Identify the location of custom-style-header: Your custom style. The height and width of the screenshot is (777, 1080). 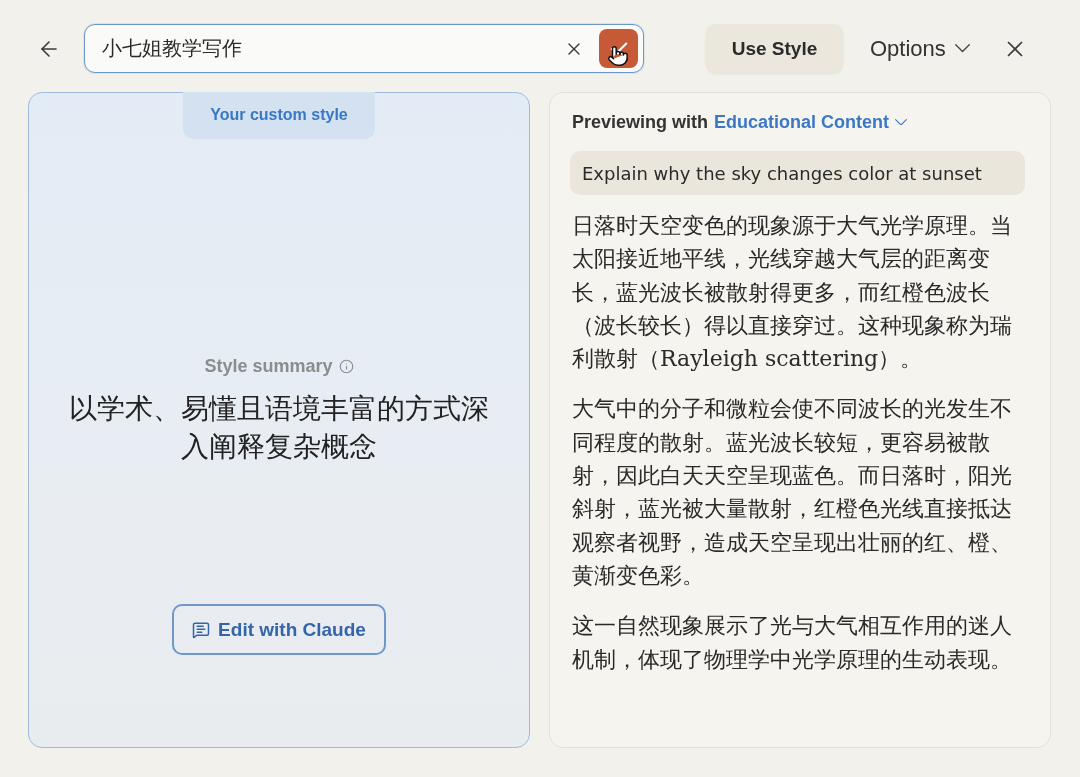
(279, 115).